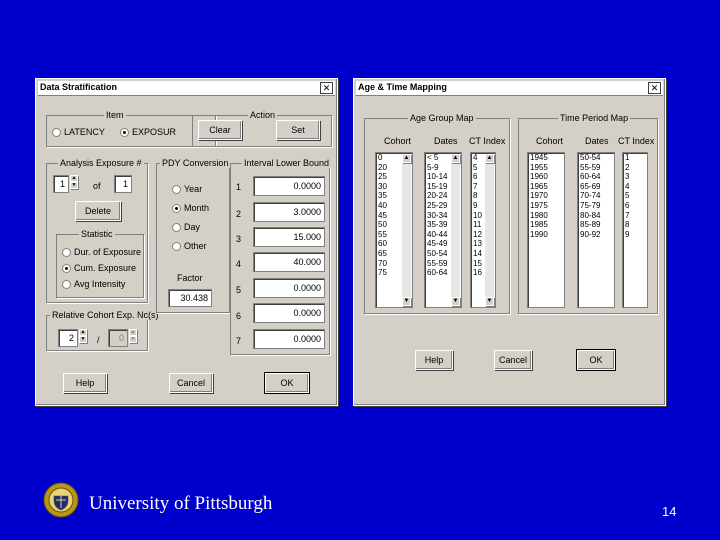 The width and height of the screenshot is (720, 540). What do you see at coordinates (635, 225) in the screenshot?
I see `list-item: 8` at bounding box center [635, 225].